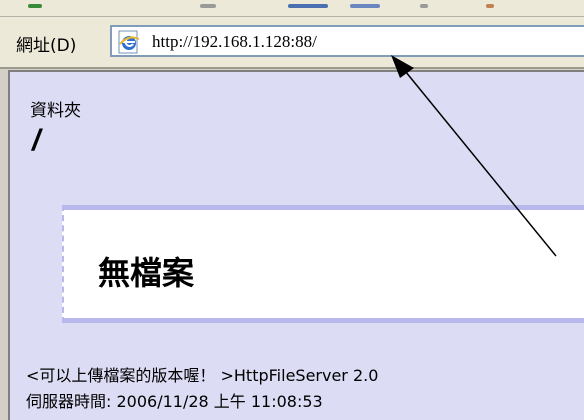  Describe the element at coordinates (55, 111) in the screenshot. I see `folder-label: 資料夾` at that location.